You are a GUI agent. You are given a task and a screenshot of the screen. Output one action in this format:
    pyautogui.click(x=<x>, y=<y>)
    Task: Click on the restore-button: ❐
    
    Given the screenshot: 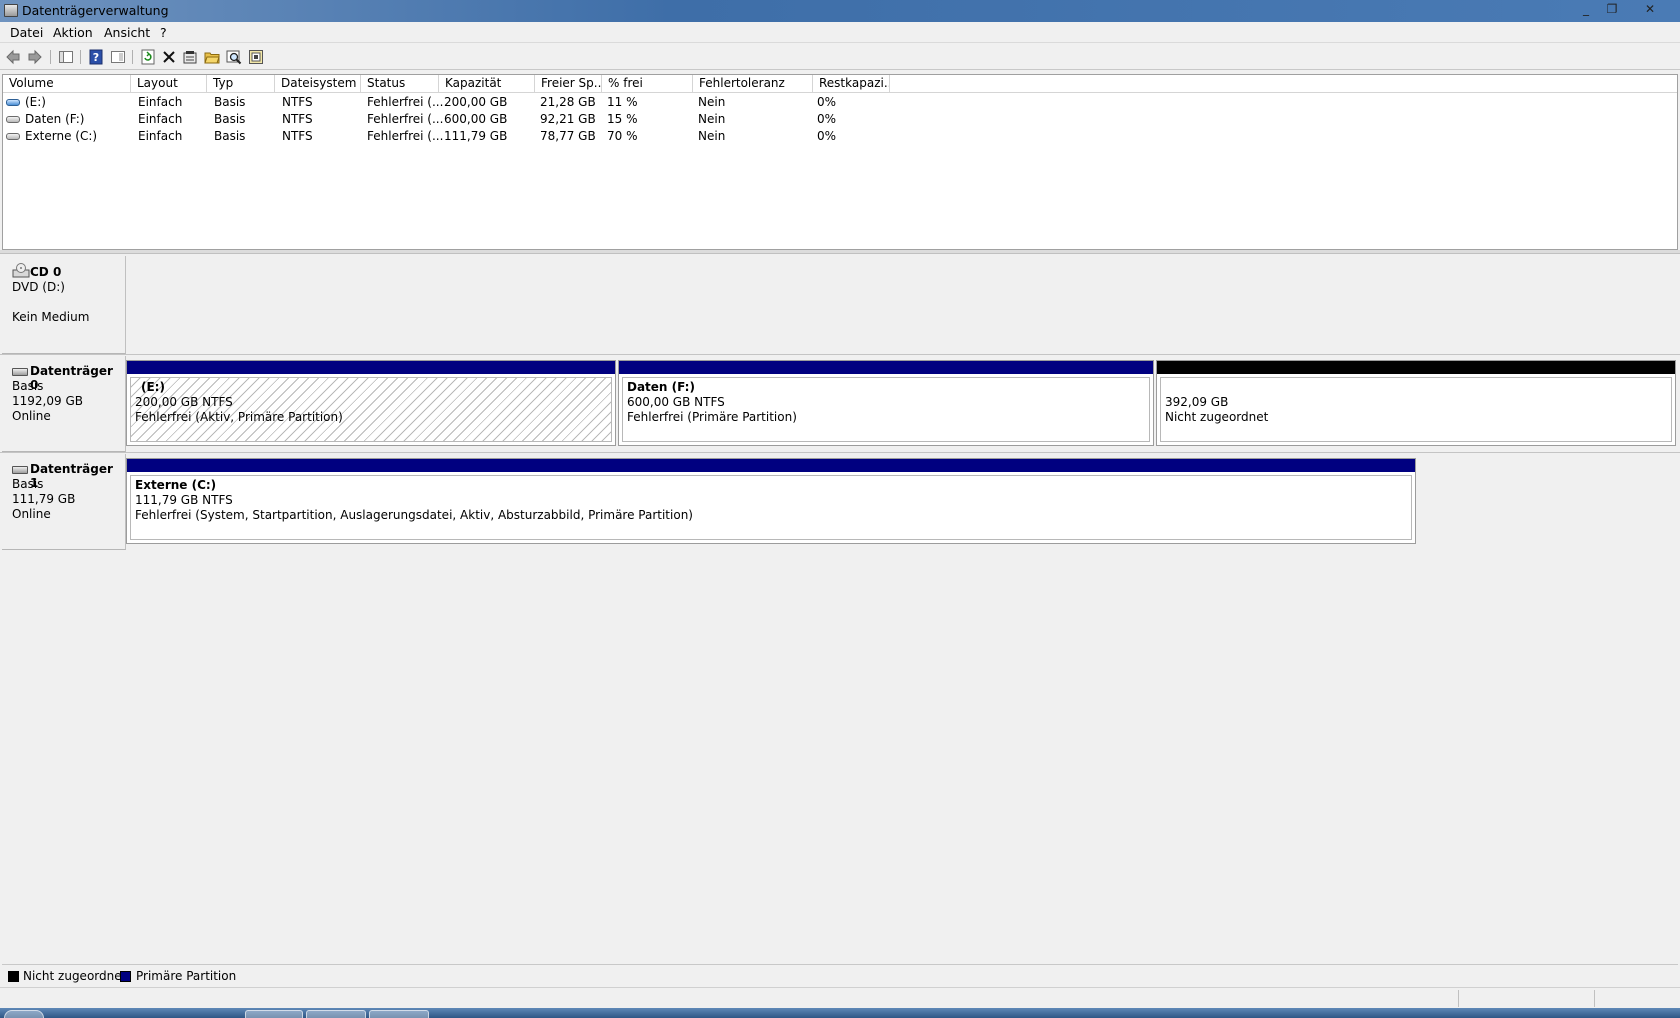 What is the action you would take?
    pyautogui.click(x=1612, y=9)
    